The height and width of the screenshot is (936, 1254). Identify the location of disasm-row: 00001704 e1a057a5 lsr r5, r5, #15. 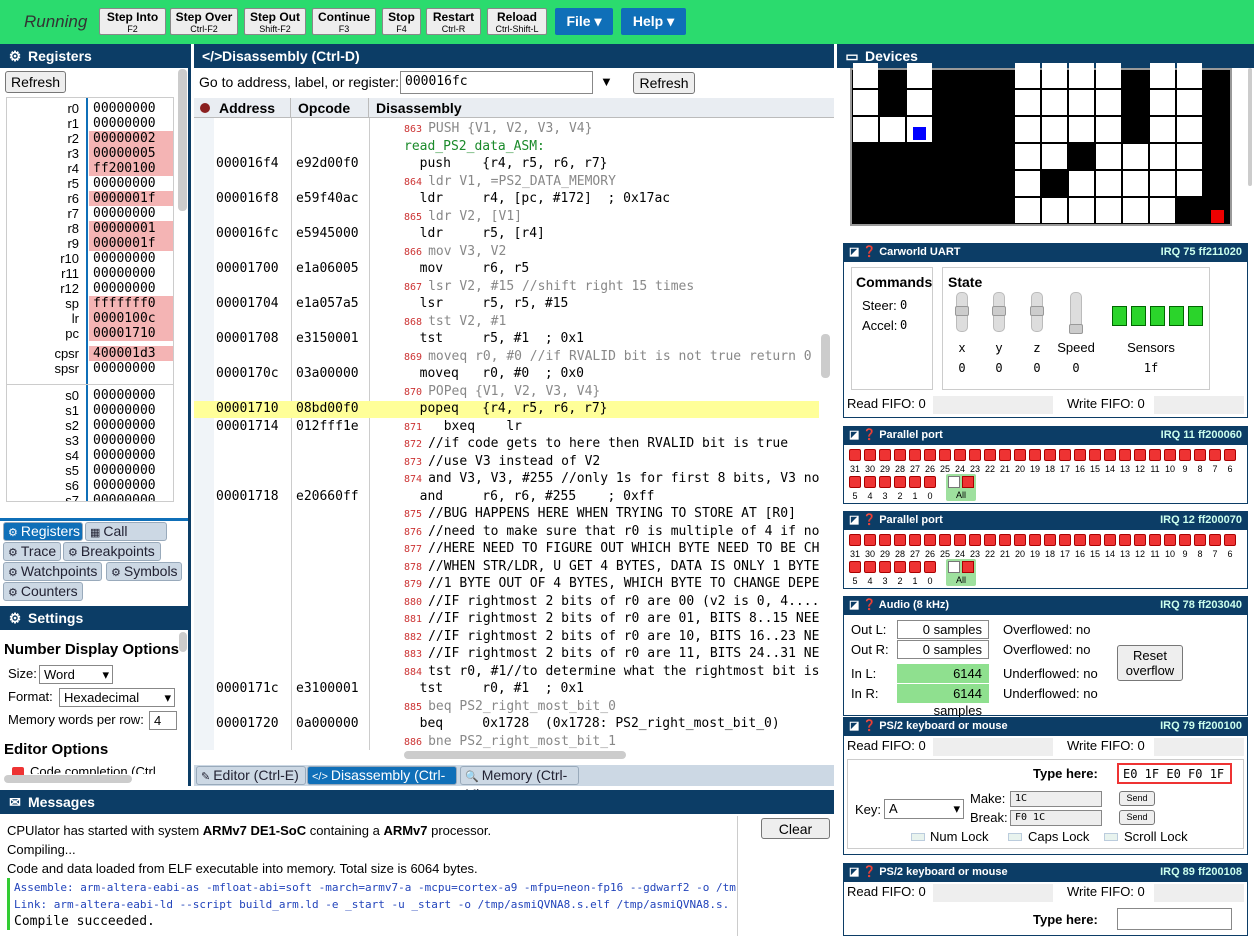
(506, 304).